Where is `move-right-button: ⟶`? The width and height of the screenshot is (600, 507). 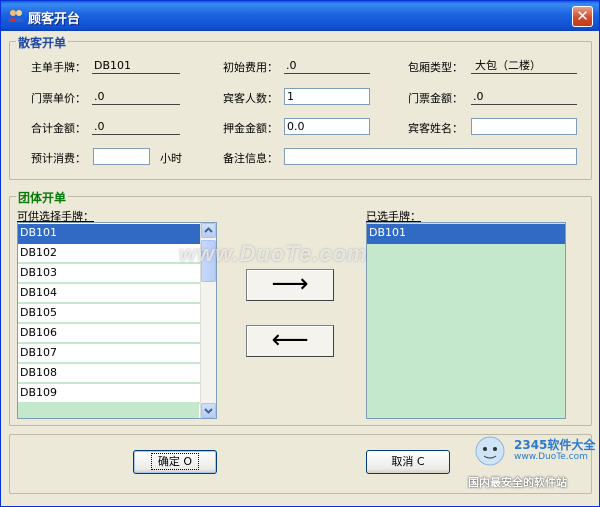 move-right-button: ⟶ is located at coordinates (290, 285).